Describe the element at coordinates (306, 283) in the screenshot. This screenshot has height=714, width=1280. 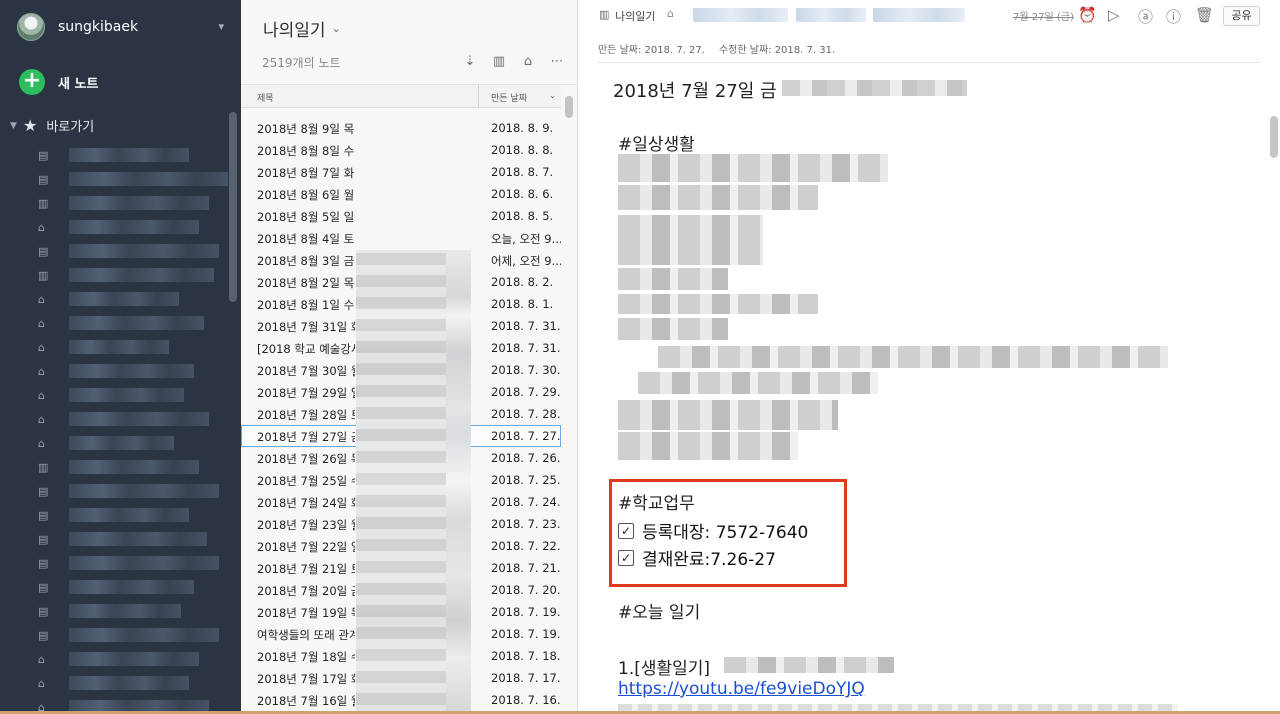
I see `note-title: 2018년 8월 2일 목` at that location.